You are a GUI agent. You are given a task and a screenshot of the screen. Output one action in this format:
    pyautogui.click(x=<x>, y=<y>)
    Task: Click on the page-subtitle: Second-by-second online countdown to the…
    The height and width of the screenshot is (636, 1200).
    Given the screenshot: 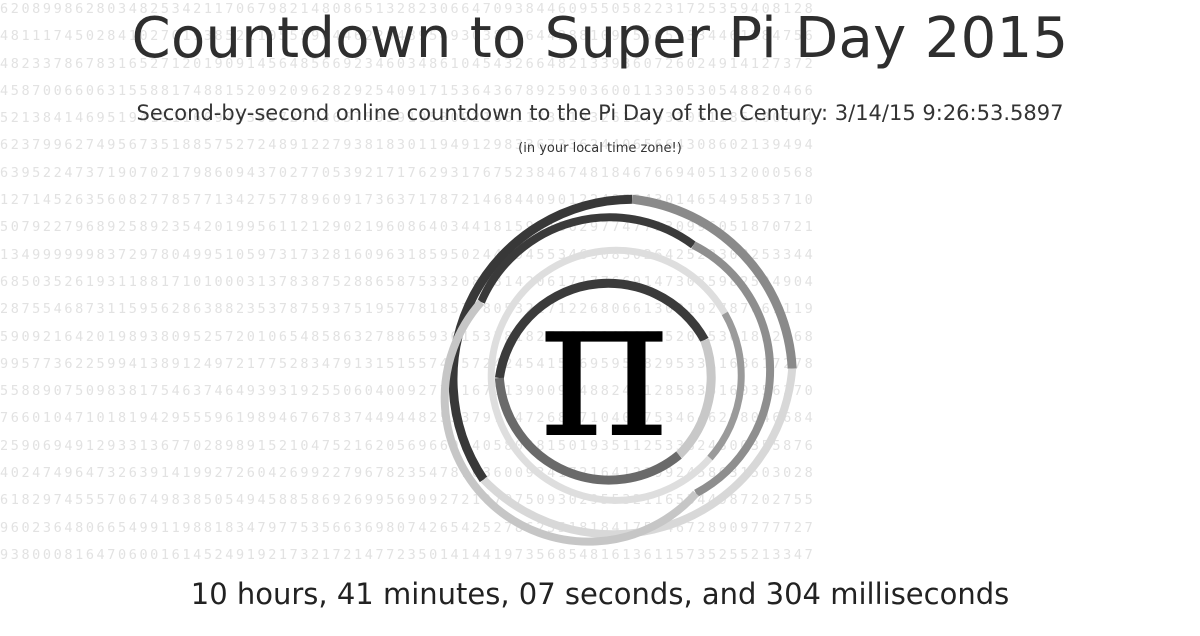 What is the action you would take?
    pyautogui.click(x=600, y=113)
    